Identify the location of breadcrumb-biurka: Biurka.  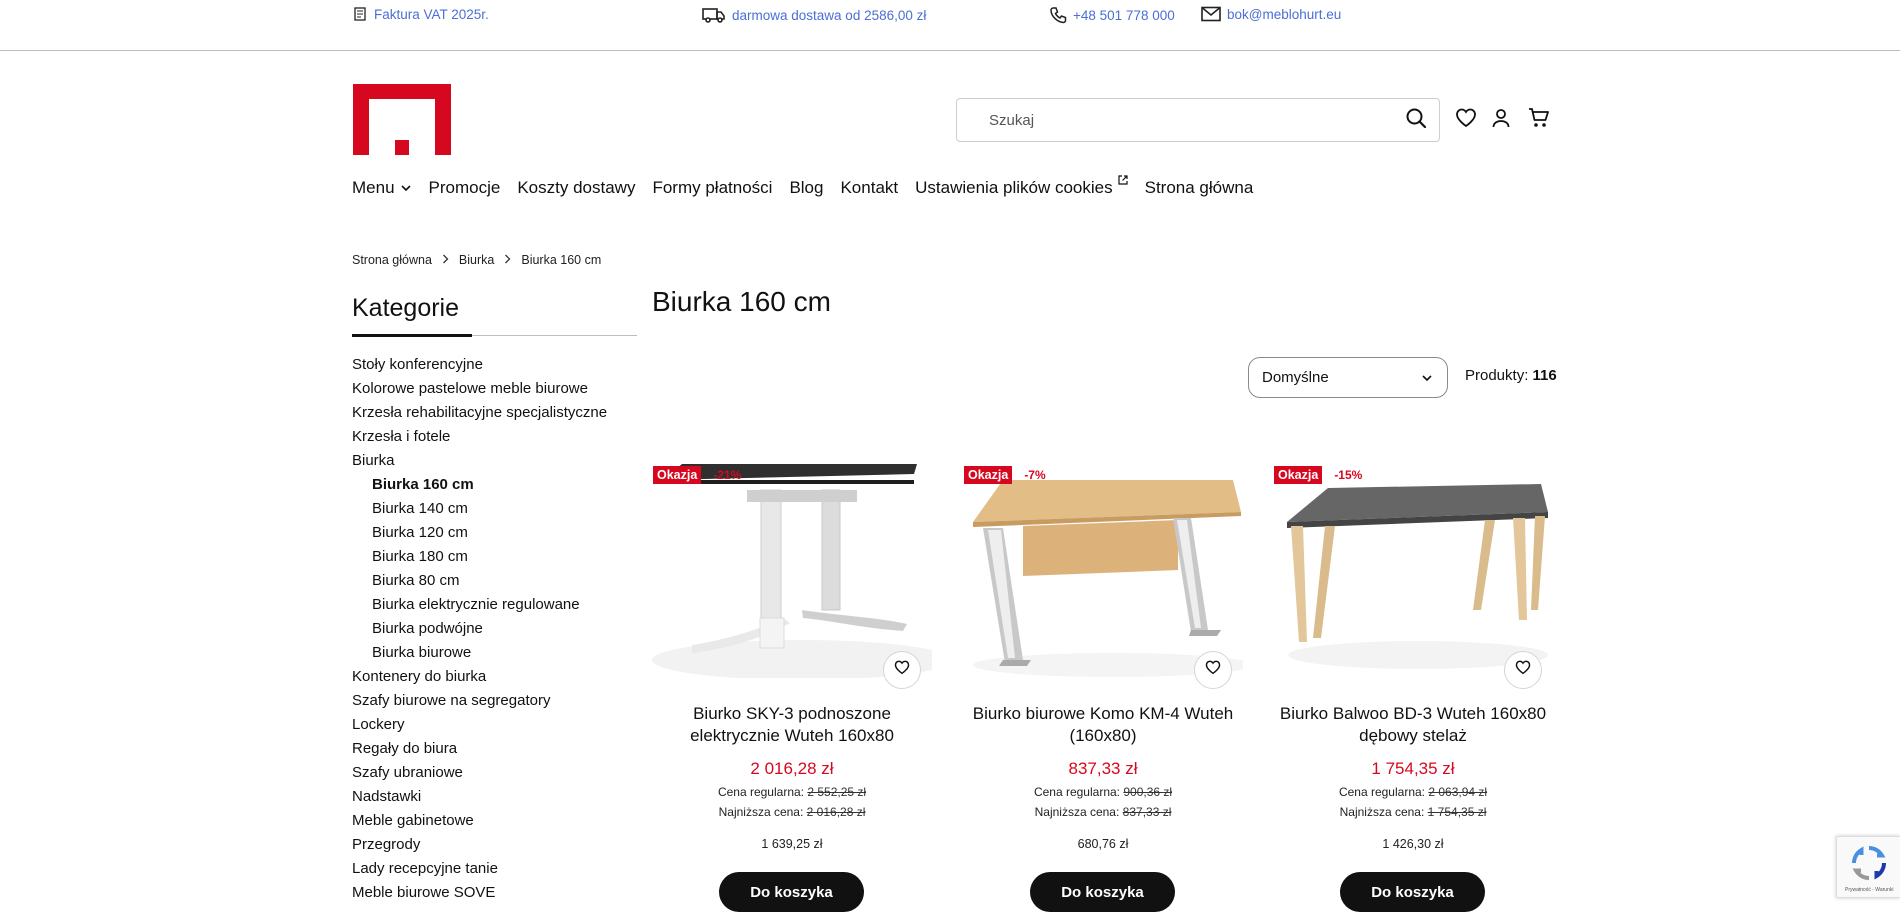
(476, 260).